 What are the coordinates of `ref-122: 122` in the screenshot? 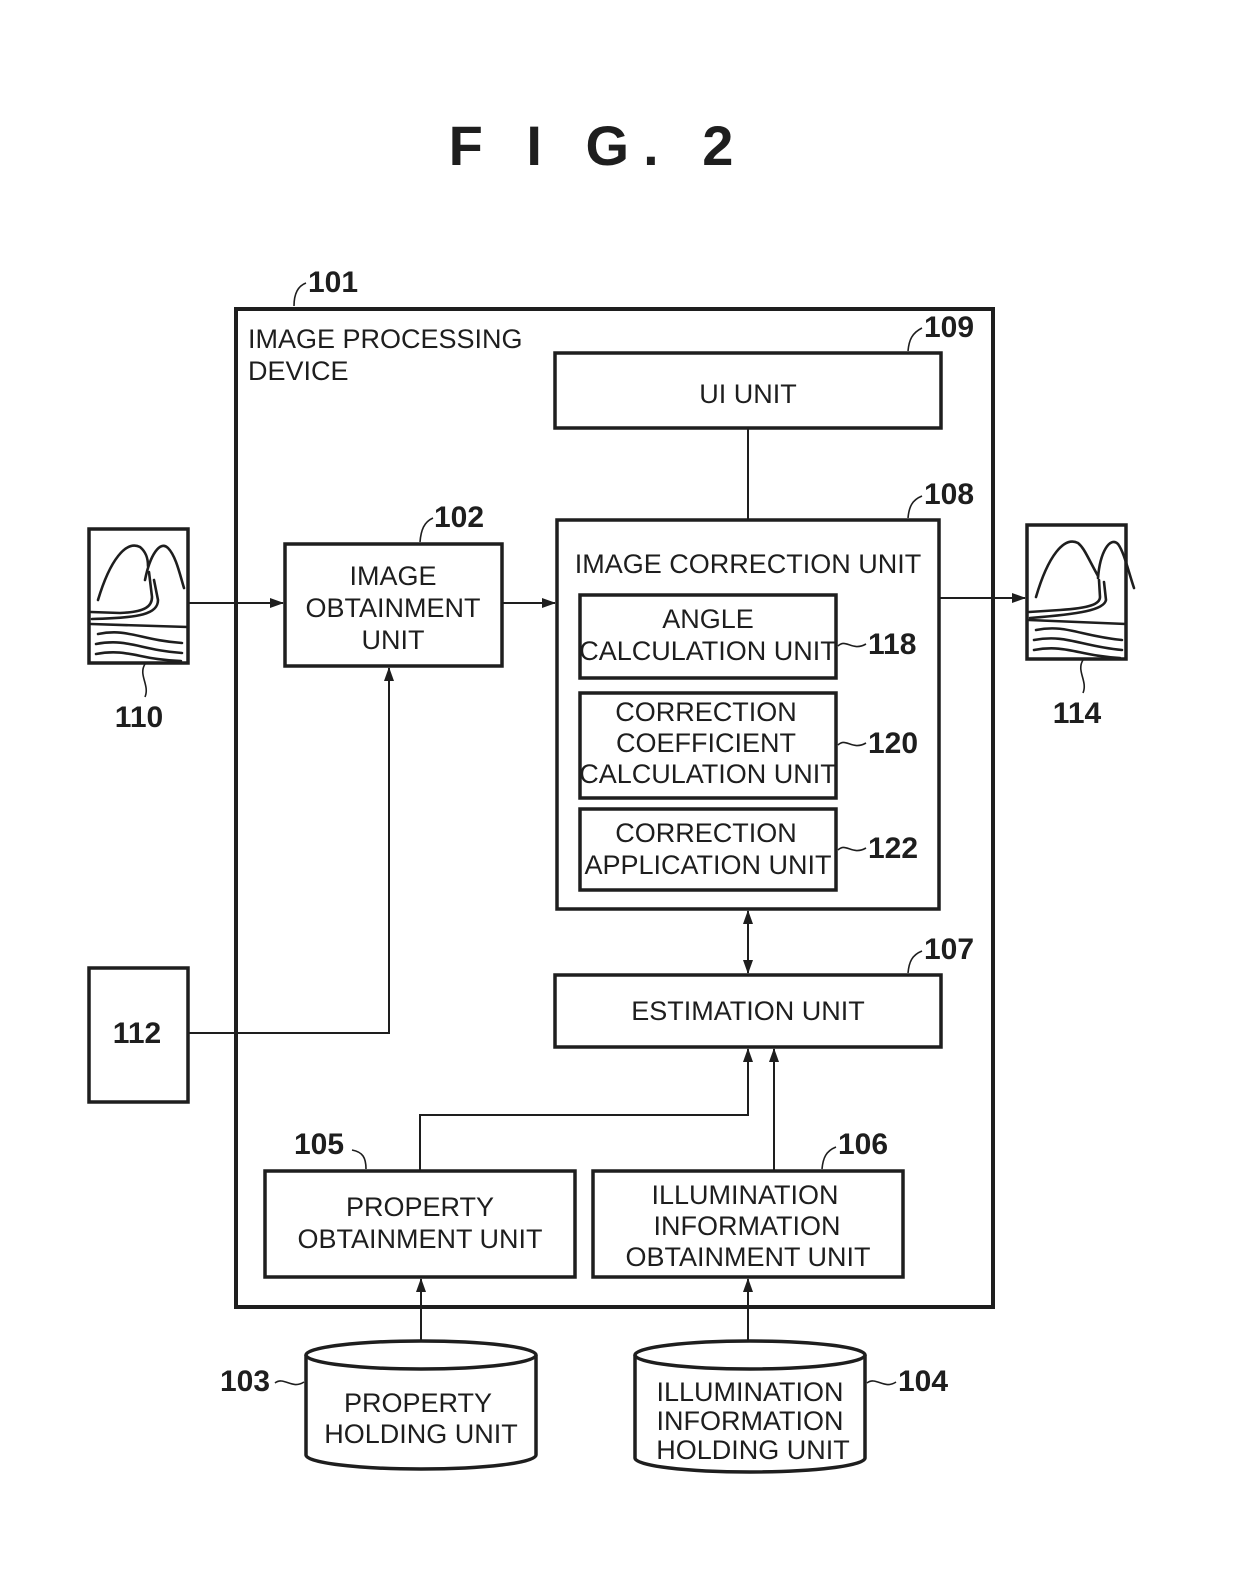 It's located at (893, 848).